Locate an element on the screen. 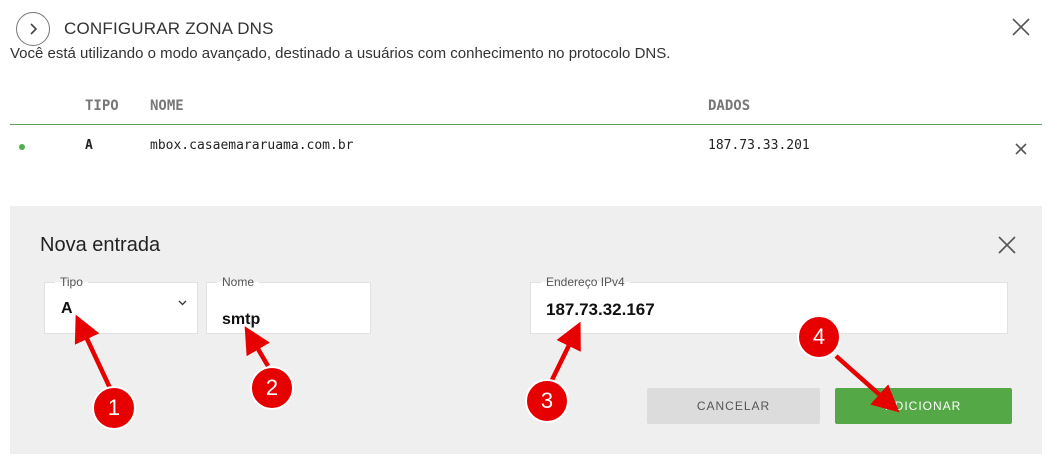 The image size is (1051, 454). annotation-marker-1: 1 is located at coordinates (114, 408).